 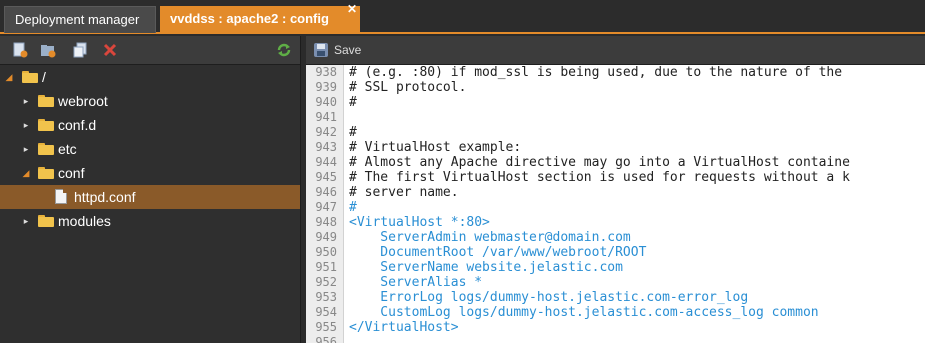 I want to click on tree-node-label: /, so click(x=44, y=77).